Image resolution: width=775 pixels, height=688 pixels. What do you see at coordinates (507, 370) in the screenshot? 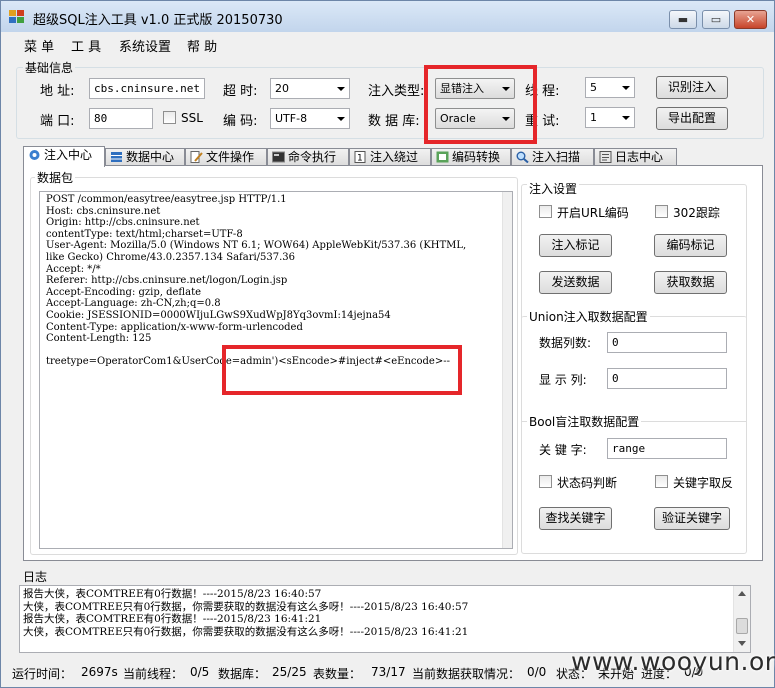
I see `packet-scrollbar` at bounding box center [507, 370].